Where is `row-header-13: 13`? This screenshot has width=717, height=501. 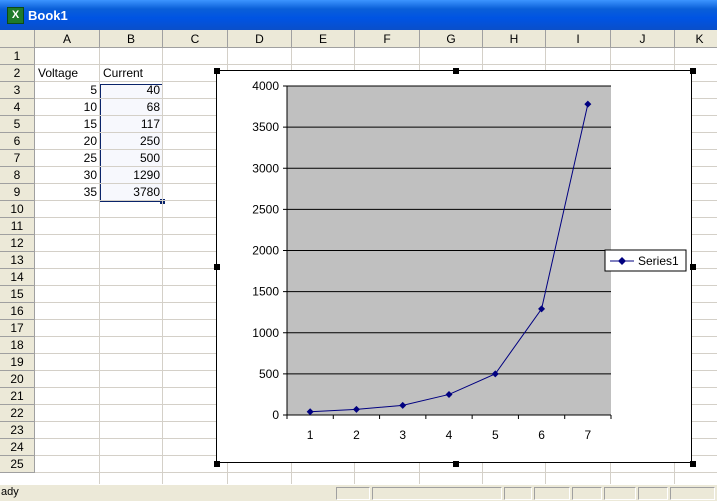
row-header-13: 13 is located at coordinates (17, 260).